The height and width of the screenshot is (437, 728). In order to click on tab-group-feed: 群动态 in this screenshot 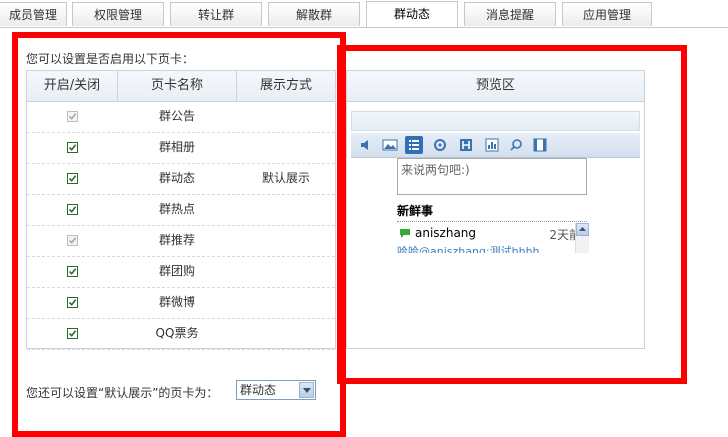, I will do `click(412, 14)`.